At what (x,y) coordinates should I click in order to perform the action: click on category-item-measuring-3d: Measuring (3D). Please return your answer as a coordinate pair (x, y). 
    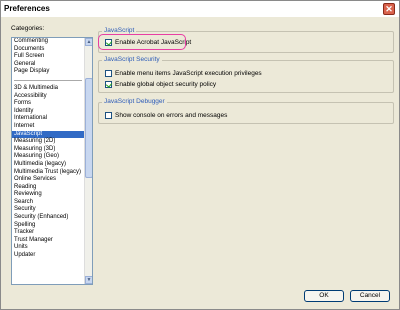
    Looking at the image, I should click on (48, 150).